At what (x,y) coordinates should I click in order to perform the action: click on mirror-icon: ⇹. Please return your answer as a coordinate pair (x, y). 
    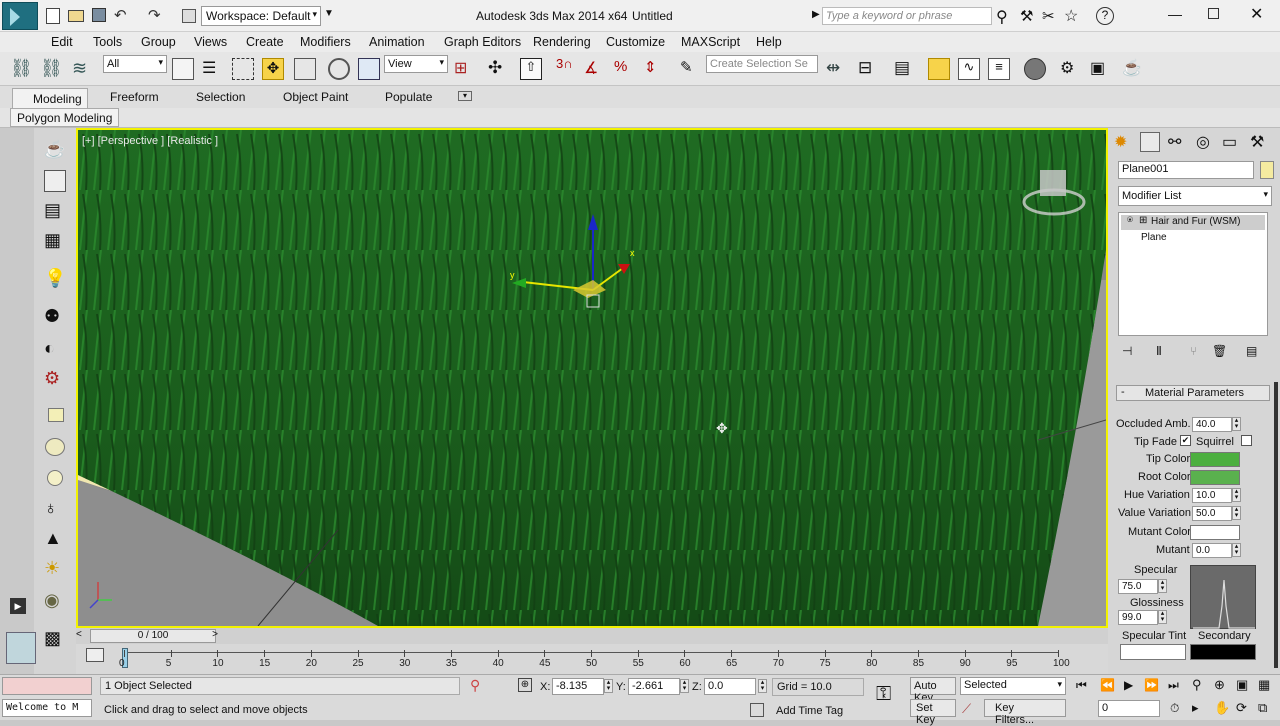
    Looking at the image, I should click on (837, 69).